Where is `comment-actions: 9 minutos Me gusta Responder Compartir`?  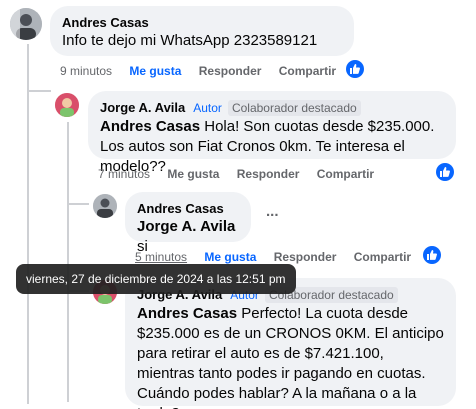 comment-actions: 9 minutos Me gusta Responder Compartir is located at coordinates (205, 71).